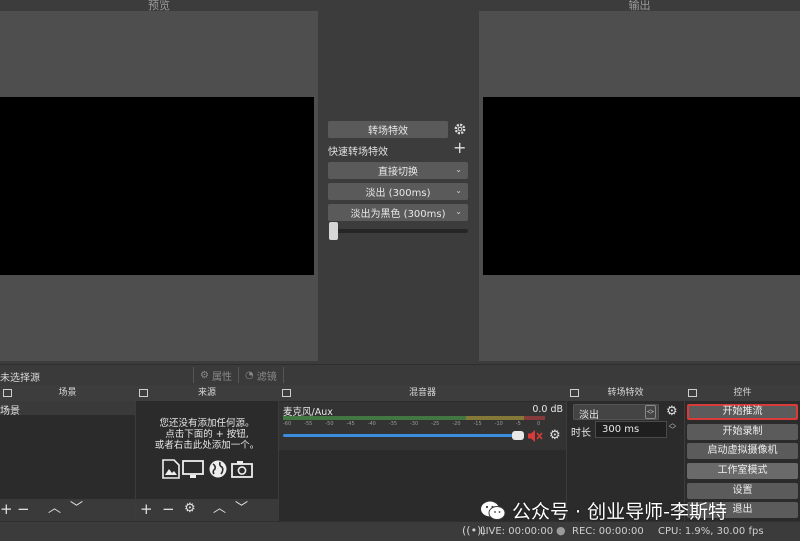 This screenshot has height=541, width=800. Describe the element at coordinates (535, 436) in the screenshot. I see `muted-speaker-icon` at that location.